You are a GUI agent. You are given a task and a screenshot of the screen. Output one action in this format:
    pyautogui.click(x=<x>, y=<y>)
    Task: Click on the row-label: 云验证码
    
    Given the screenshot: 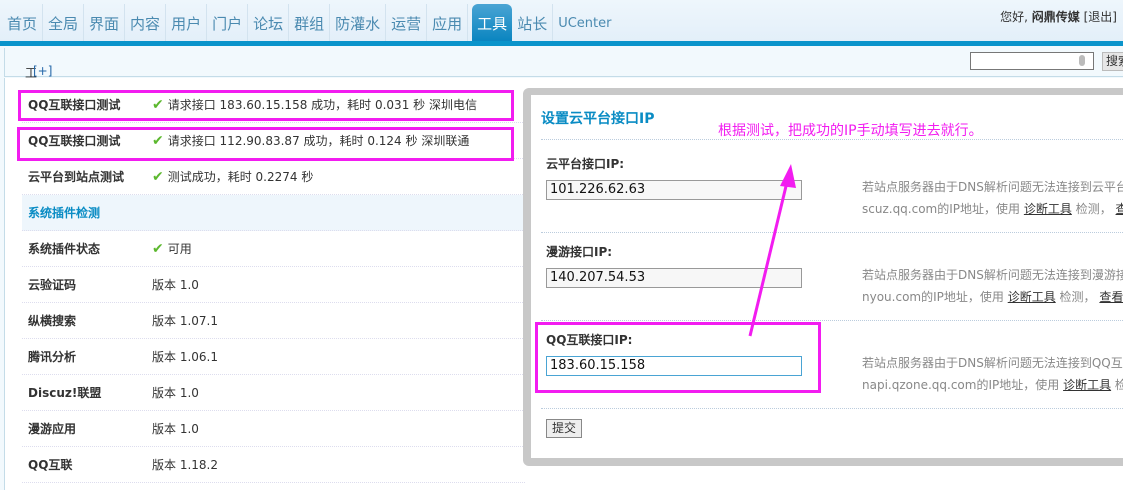 What is the action you would take?
    pyautogui.click(x=52, y=285)
    